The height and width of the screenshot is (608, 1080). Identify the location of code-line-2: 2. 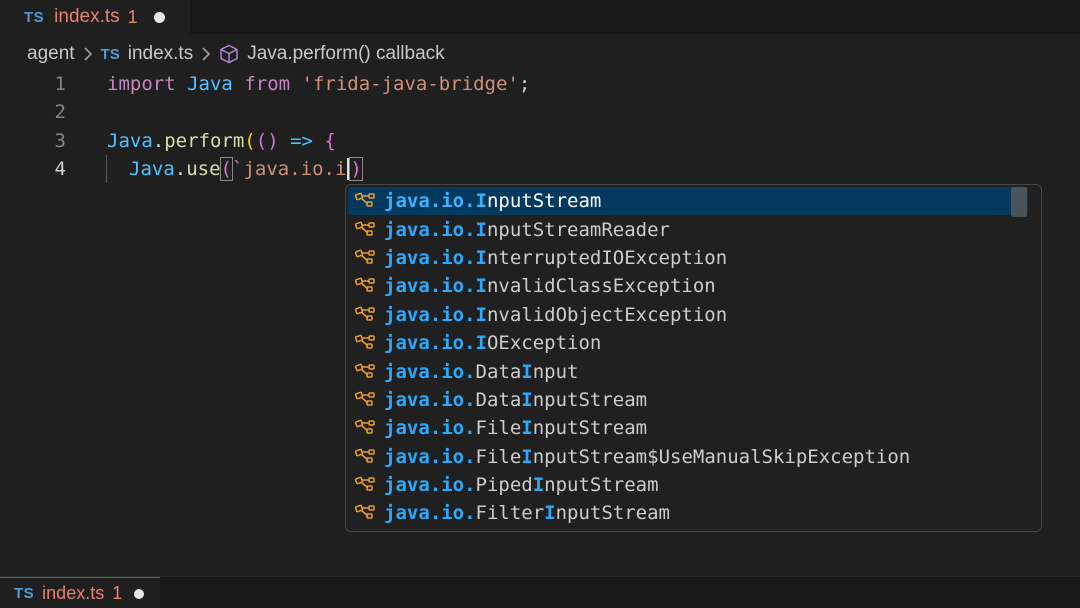
(540, 112).